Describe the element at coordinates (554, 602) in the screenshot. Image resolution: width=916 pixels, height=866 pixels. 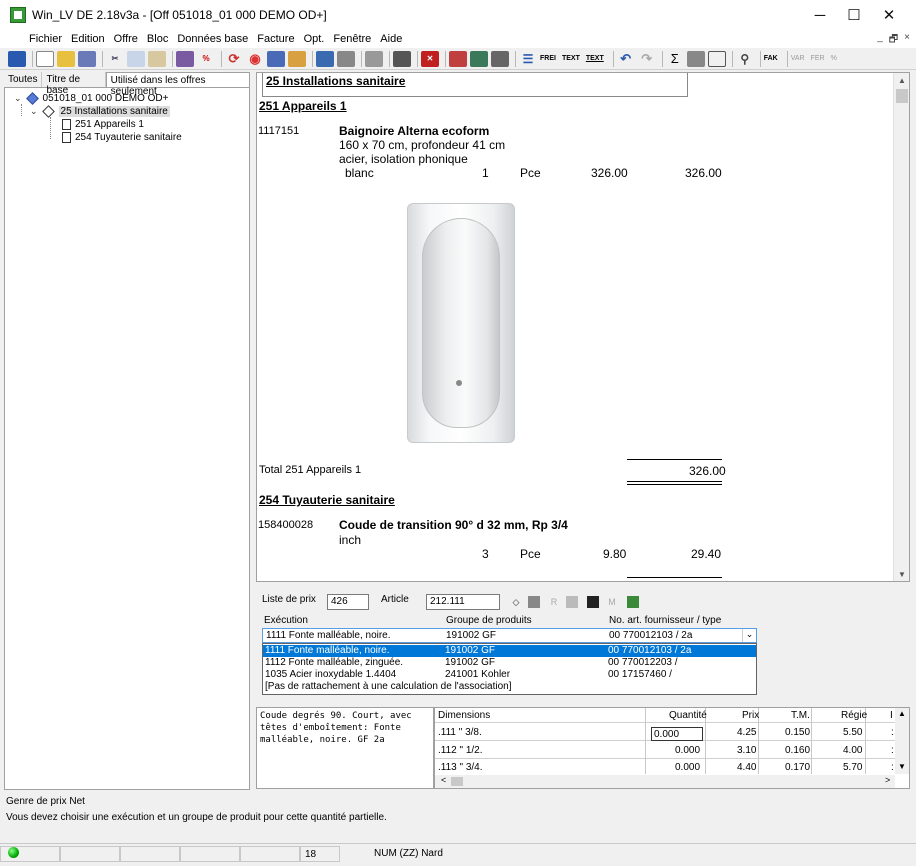
I see `r-button: R` at that location.